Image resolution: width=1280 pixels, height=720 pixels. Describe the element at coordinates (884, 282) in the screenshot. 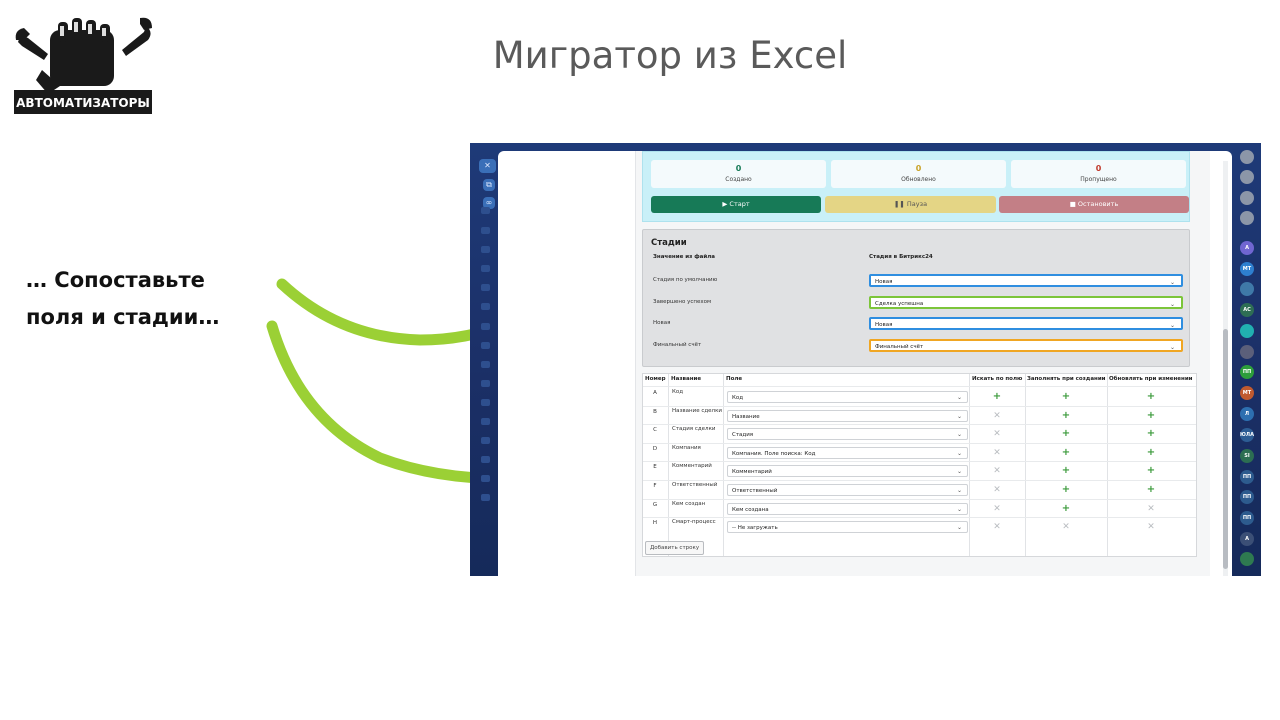

I see `stage-target-value: Новая` at that location.